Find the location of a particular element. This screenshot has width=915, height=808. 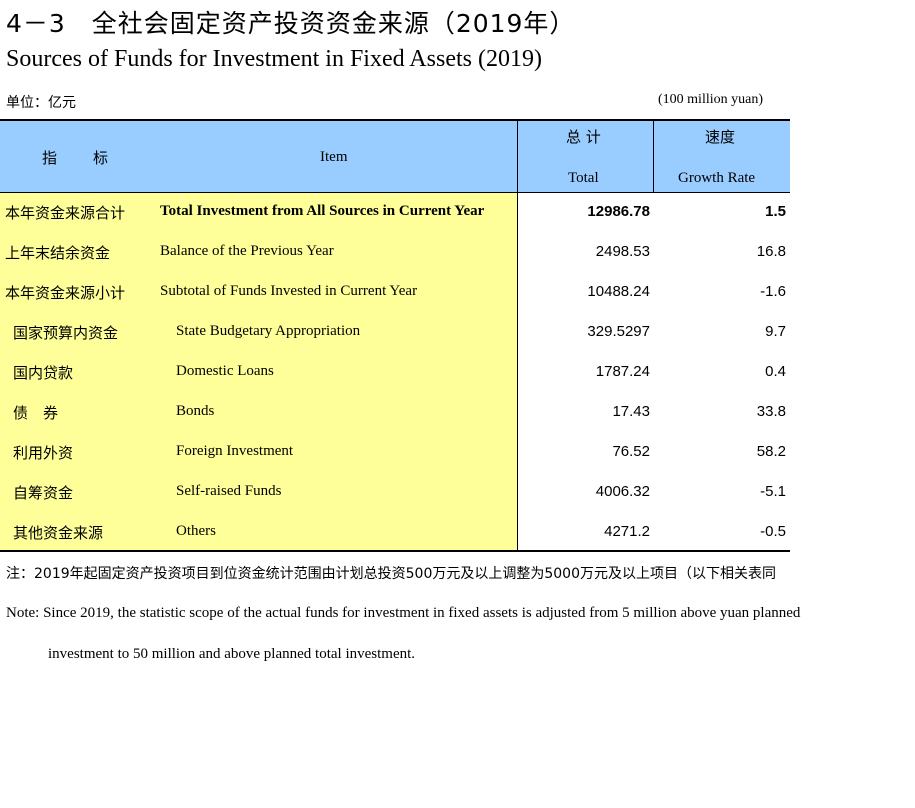

table-row: 国内贷款 Domestic Loans 1787.24 0.4 is located at coordinates (395, 373).